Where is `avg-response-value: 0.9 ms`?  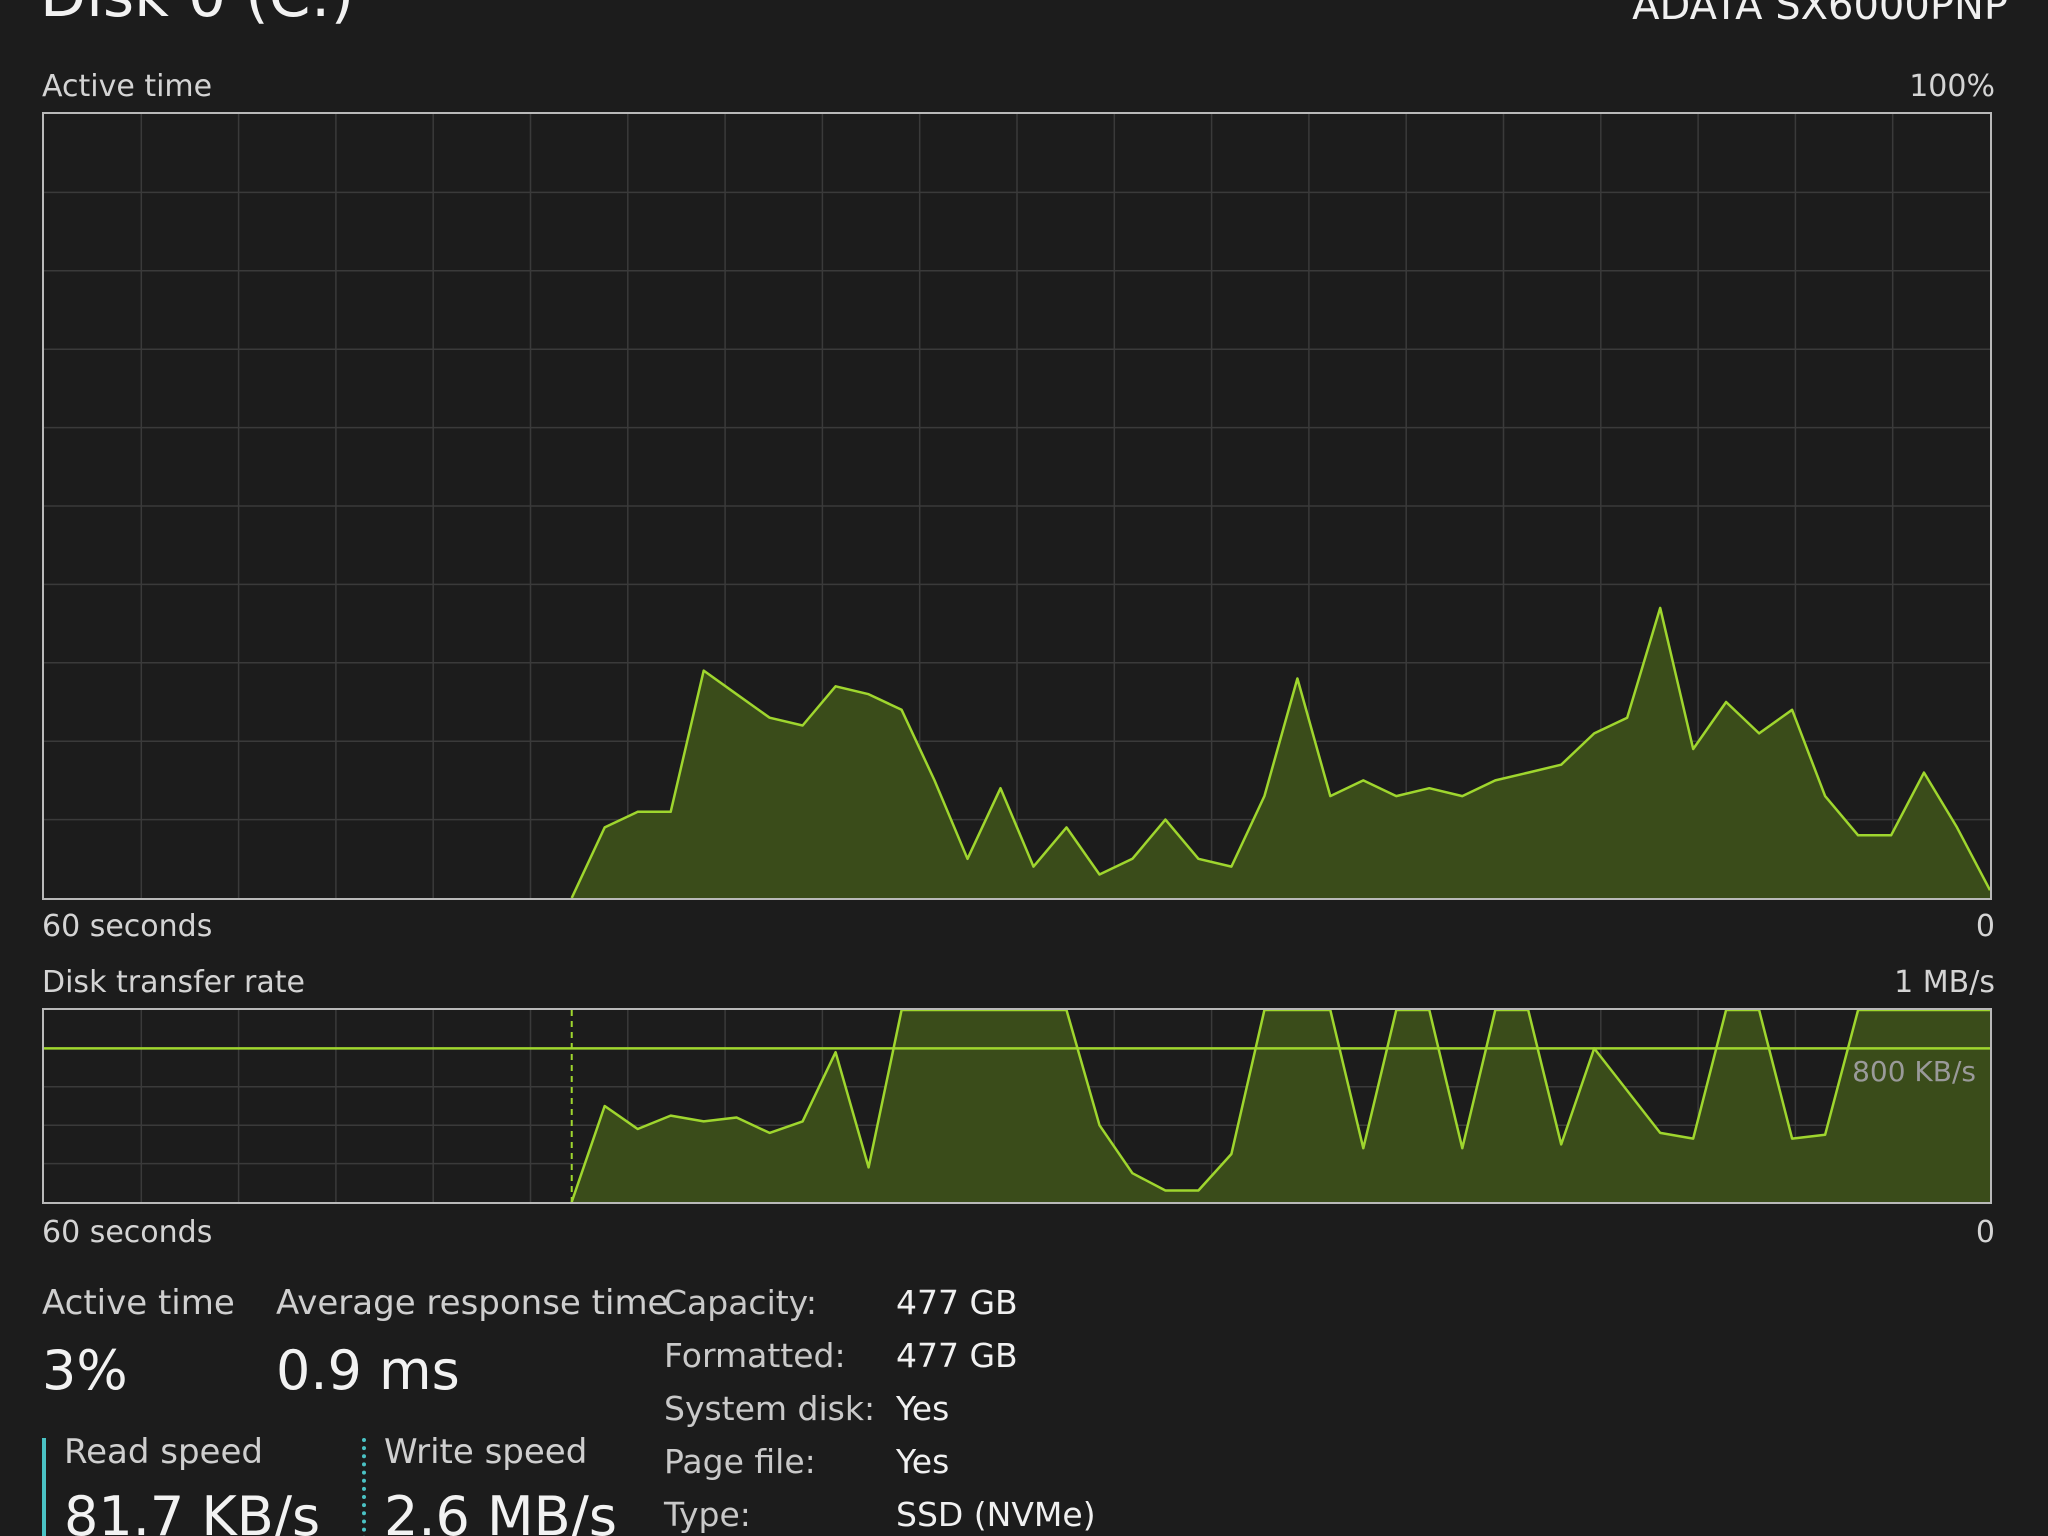
avg-response-value: 0.9 ms is located at coordinates (368, 1370).